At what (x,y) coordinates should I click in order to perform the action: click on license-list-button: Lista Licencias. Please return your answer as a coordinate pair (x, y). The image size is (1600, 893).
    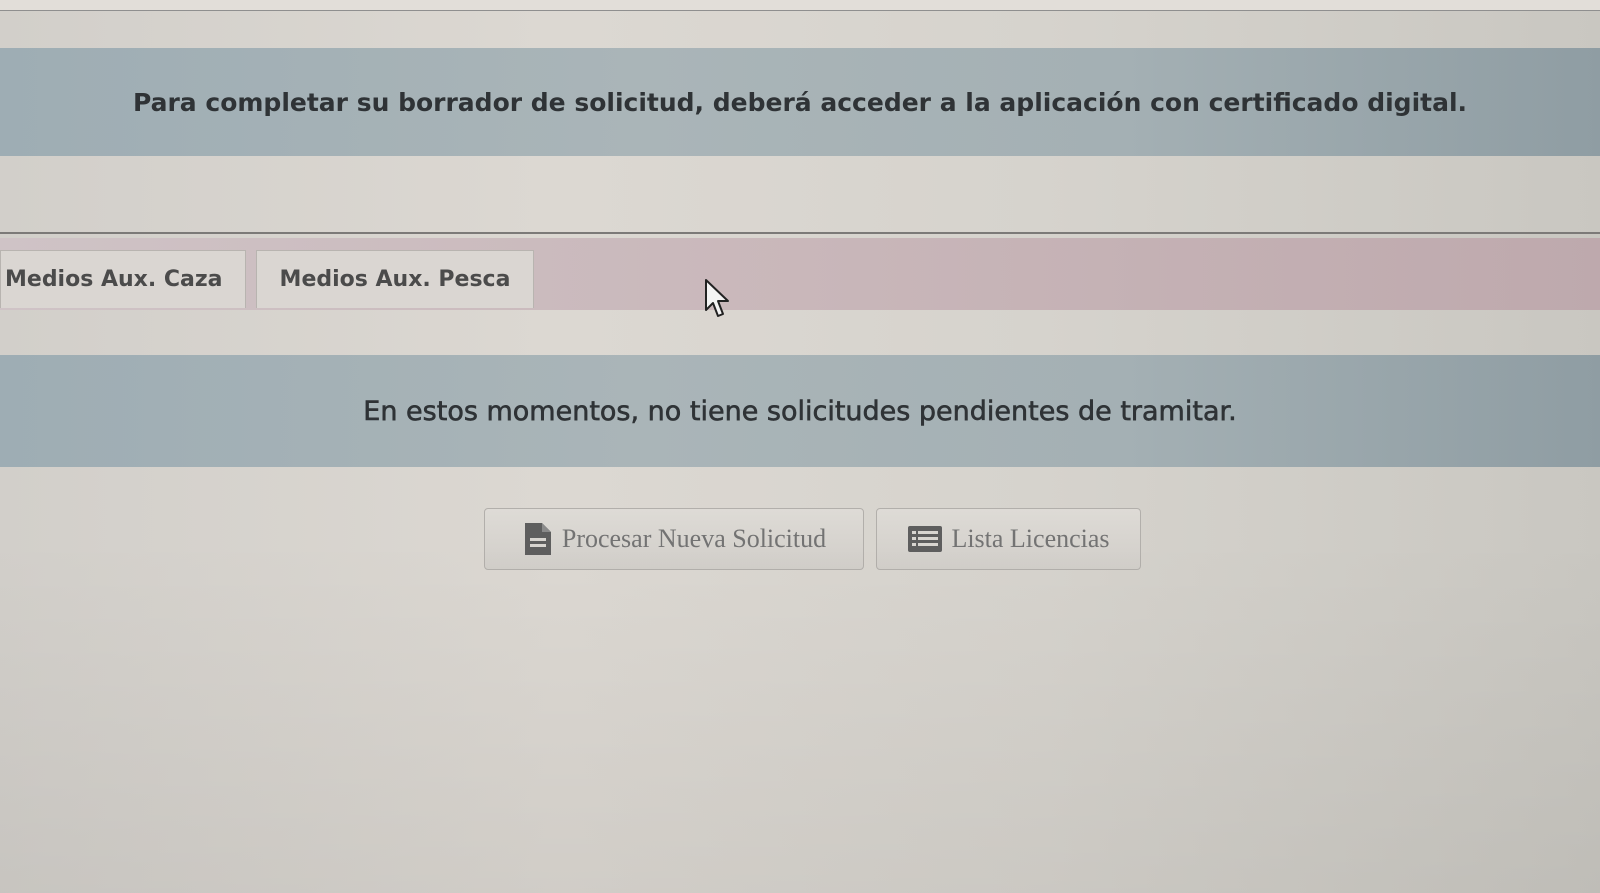
    Looking at the image, I should click on (1008, 539).